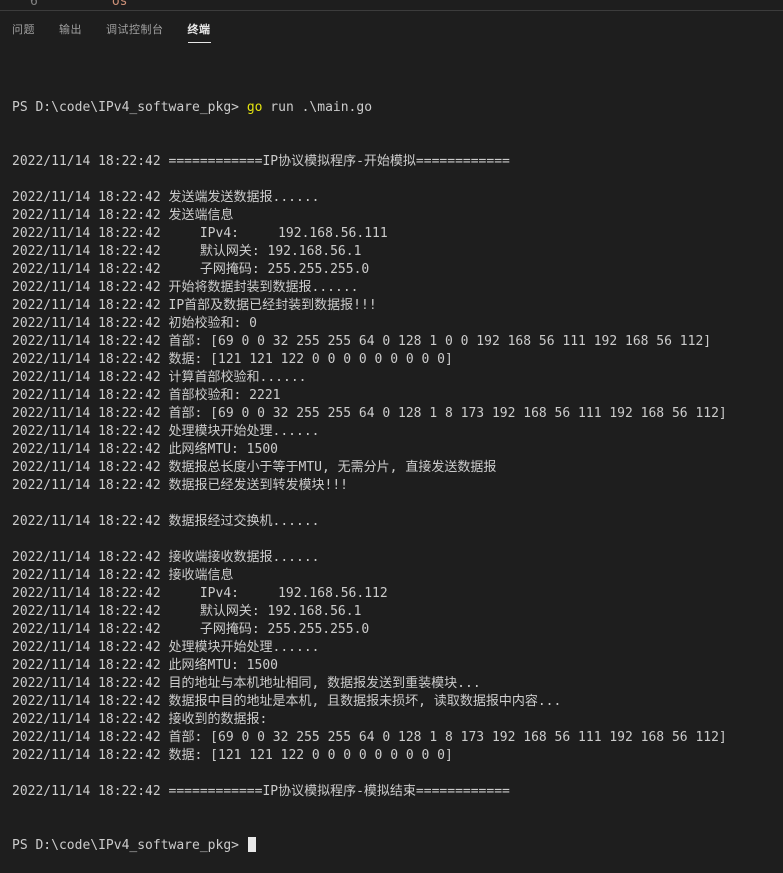  Describe the element at coordinates (129, 107) in the screenshot. I see `terminal-prompt: PS D:\code\IPv4_software_pkg>` at that location.